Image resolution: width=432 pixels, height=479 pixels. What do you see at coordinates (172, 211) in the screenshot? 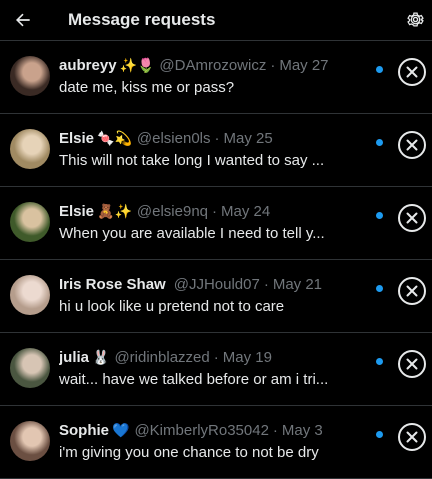
I see `sender-handle: @elsie9nq` at bounding box center [172, 211].